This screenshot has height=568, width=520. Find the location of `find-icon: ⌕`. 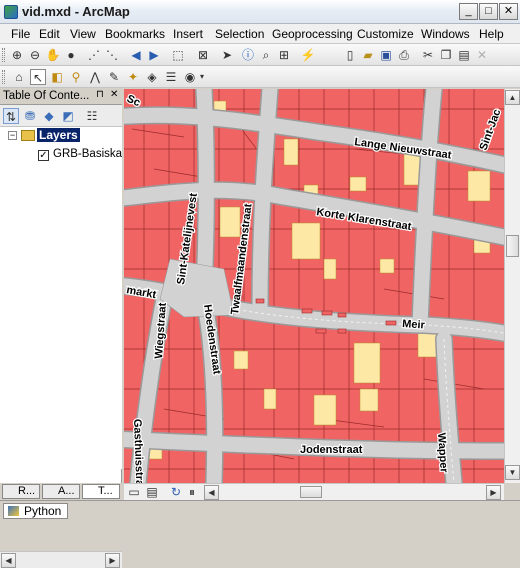

find-icon: ⌕ is located at coordinates (266, 55).